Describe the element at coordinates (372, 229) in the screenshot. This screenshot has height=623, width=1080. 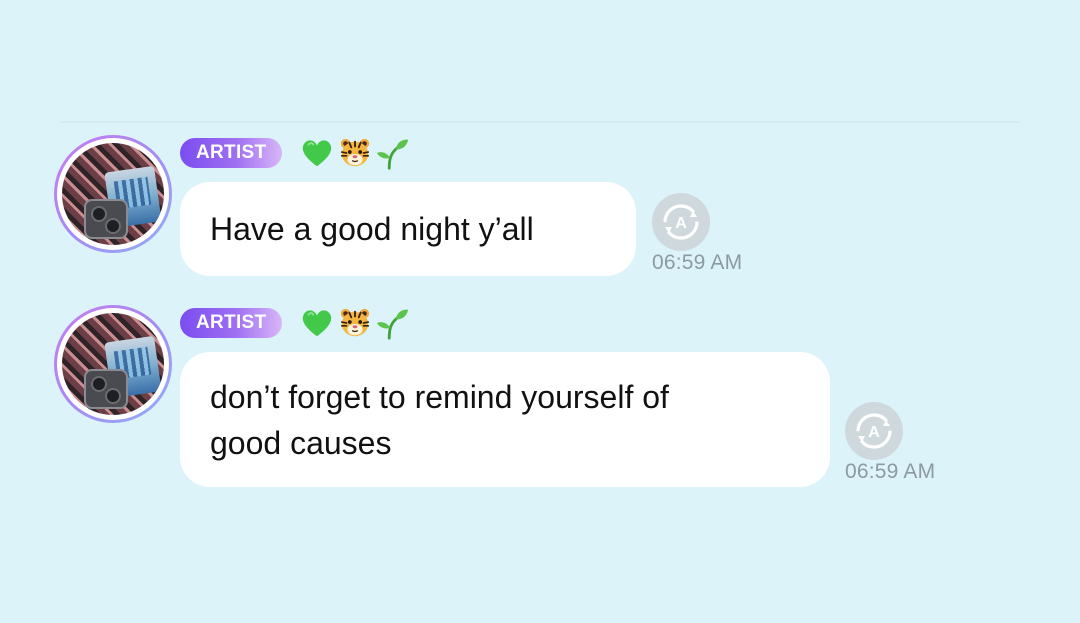
I see `message-text: Have a good night y’all` at that location.